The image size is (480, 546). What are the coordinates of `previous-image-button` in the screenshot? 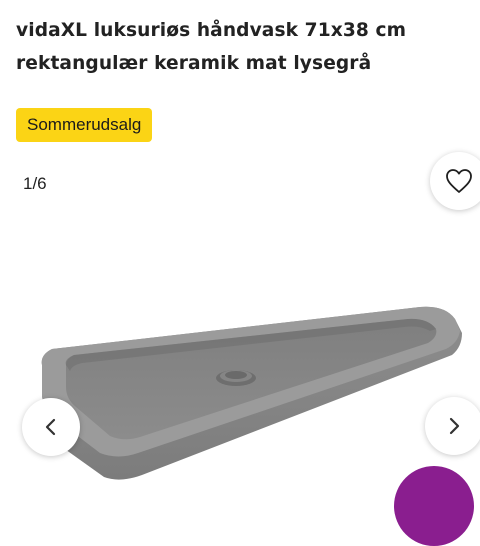 It's located at (51, 427).